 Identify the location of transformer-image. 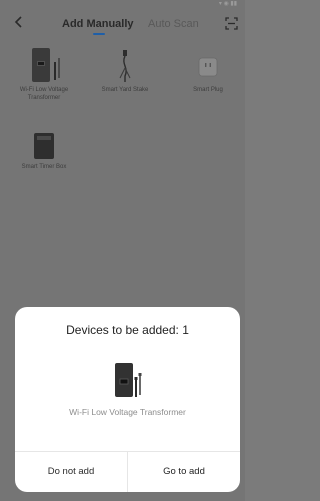
(41, 65).